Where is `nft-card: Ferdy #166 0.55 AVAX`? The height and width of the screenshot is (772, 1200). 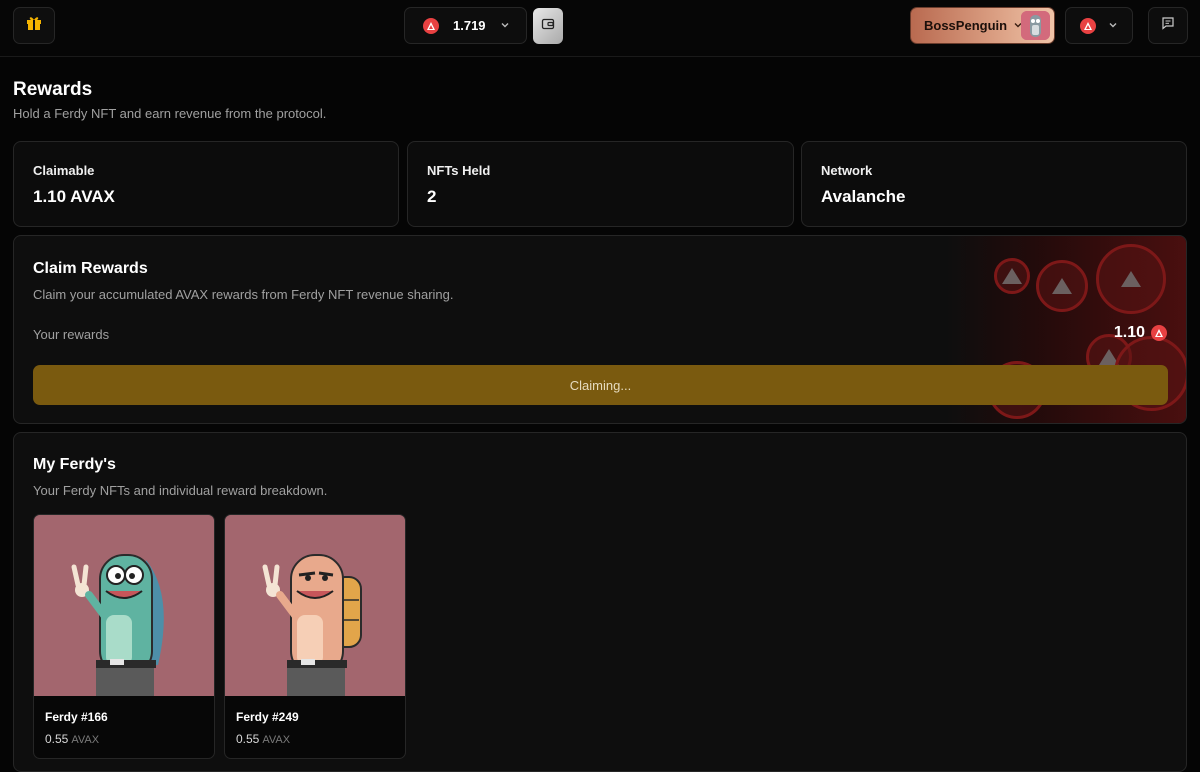 nft-card: Ferdy #166 0.55 AVAX is located at coordinates (124, 636).